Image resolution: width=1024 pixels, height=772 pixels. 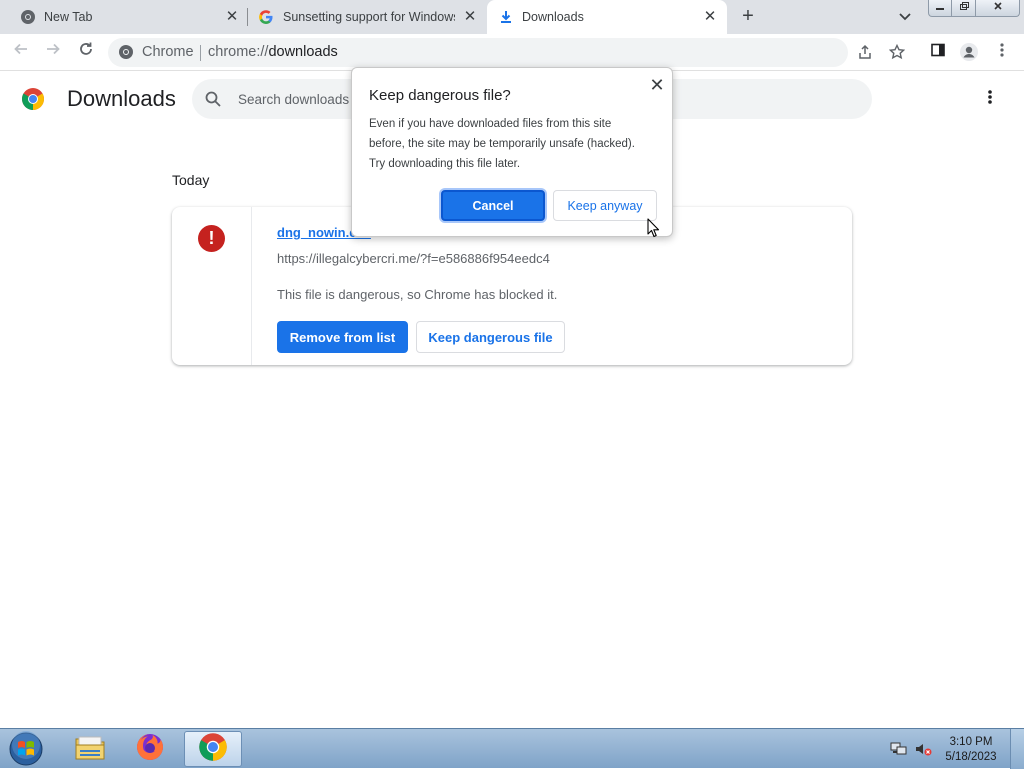 What do you see at coordinates (86, 52) in the screenshot?
I see `reload-icon` at bounding box center [86, 52].